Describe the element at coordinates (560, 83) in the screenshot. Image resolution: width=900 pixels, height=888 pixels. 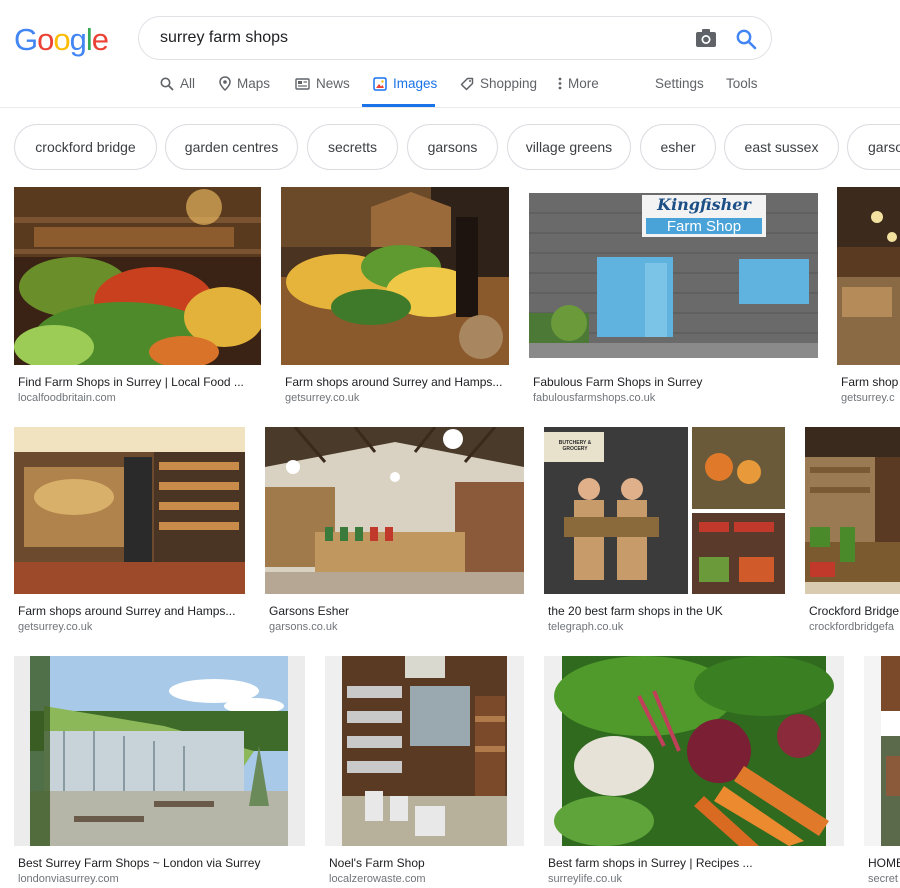
I see `more-vert-icon` at that location.